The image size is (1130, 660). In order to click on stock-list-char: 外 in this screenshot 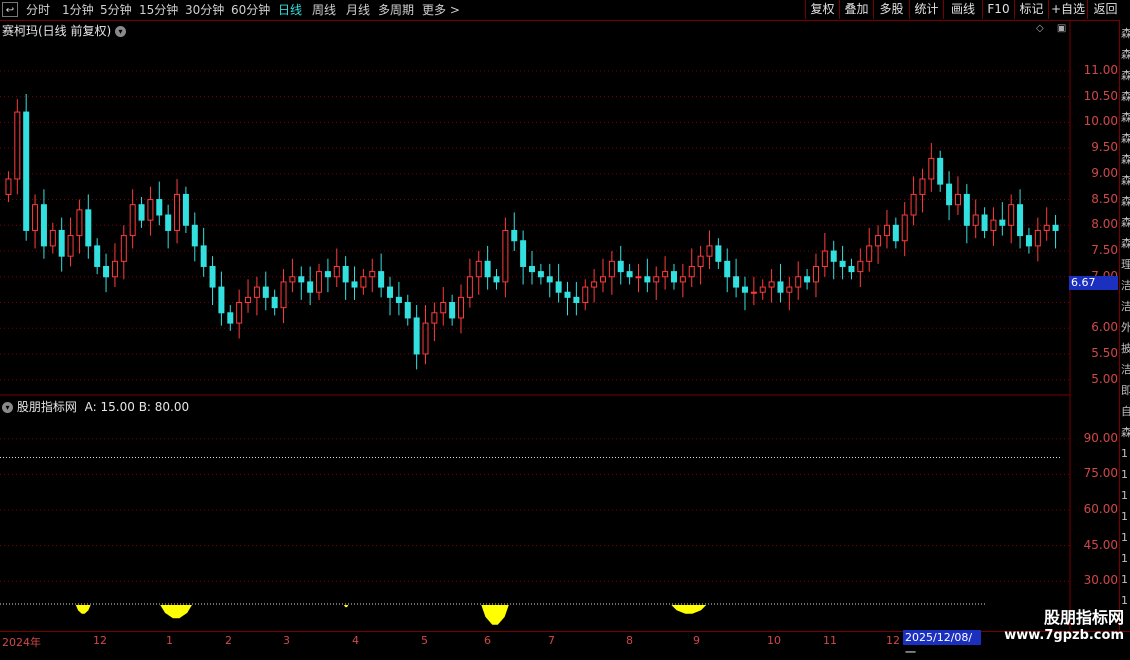, I will do `click(1125, 328)`.